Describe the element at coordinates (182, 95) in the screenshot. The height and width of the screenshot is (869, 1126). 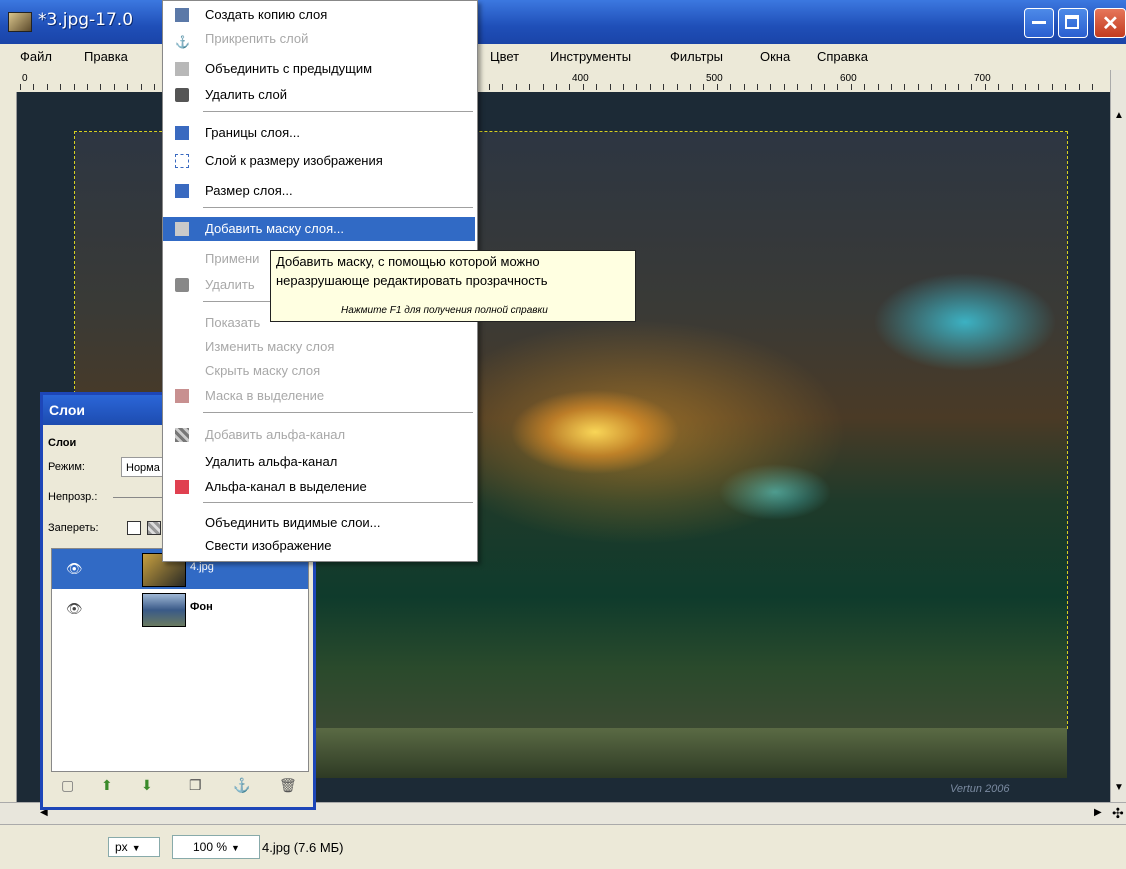
I see `trash-icon` at that location.